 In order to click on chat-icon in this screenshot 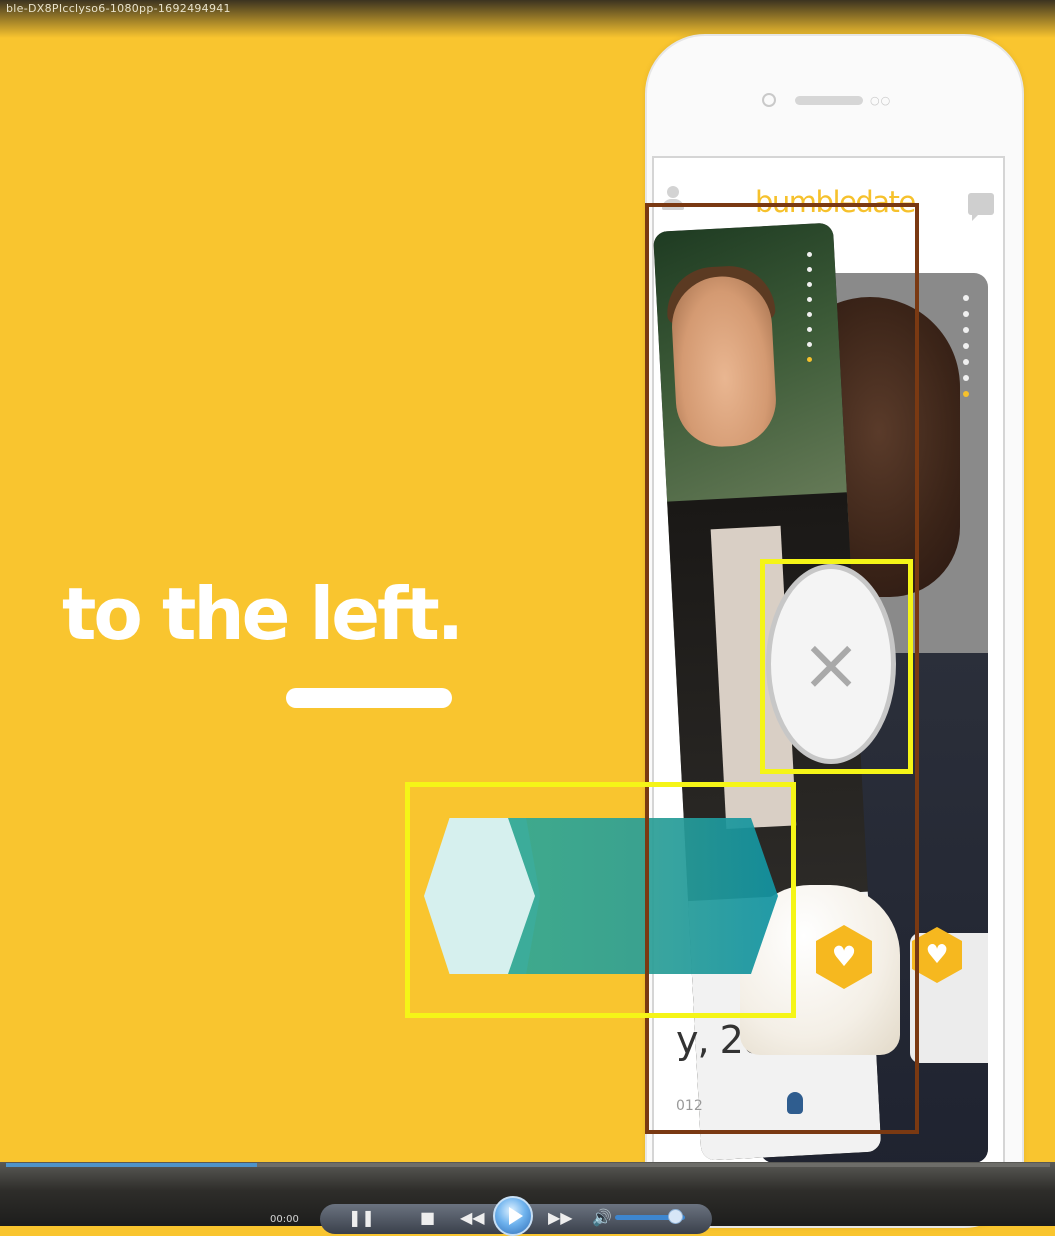, I will do `click(981, 207)`.